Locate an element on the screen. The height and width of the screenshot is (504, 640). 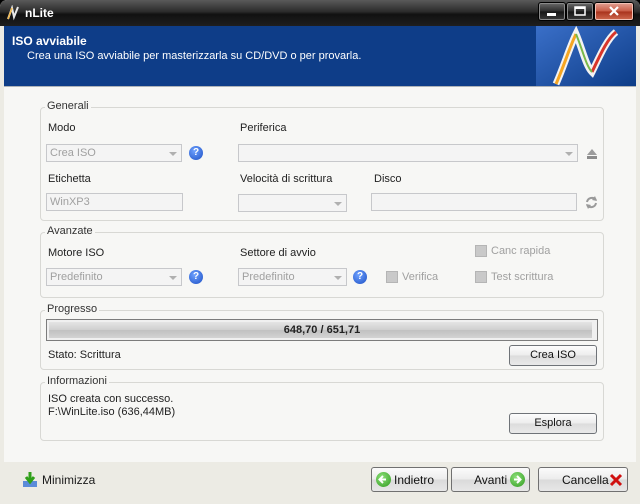
canc-rapida-checkbox is located at coordinates (481, 251).